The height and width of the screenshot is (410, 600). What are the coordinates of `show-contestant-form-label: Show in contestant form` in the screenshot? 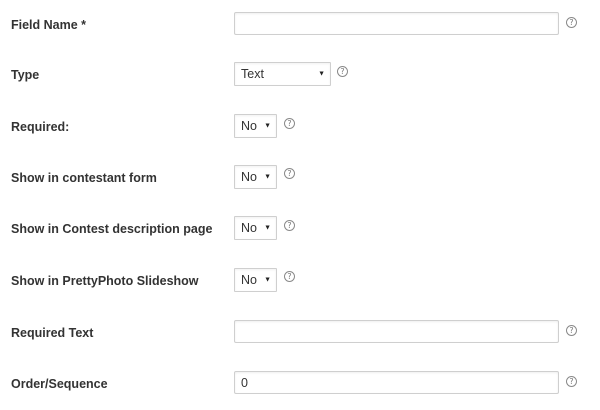 It's located at (84, 178).